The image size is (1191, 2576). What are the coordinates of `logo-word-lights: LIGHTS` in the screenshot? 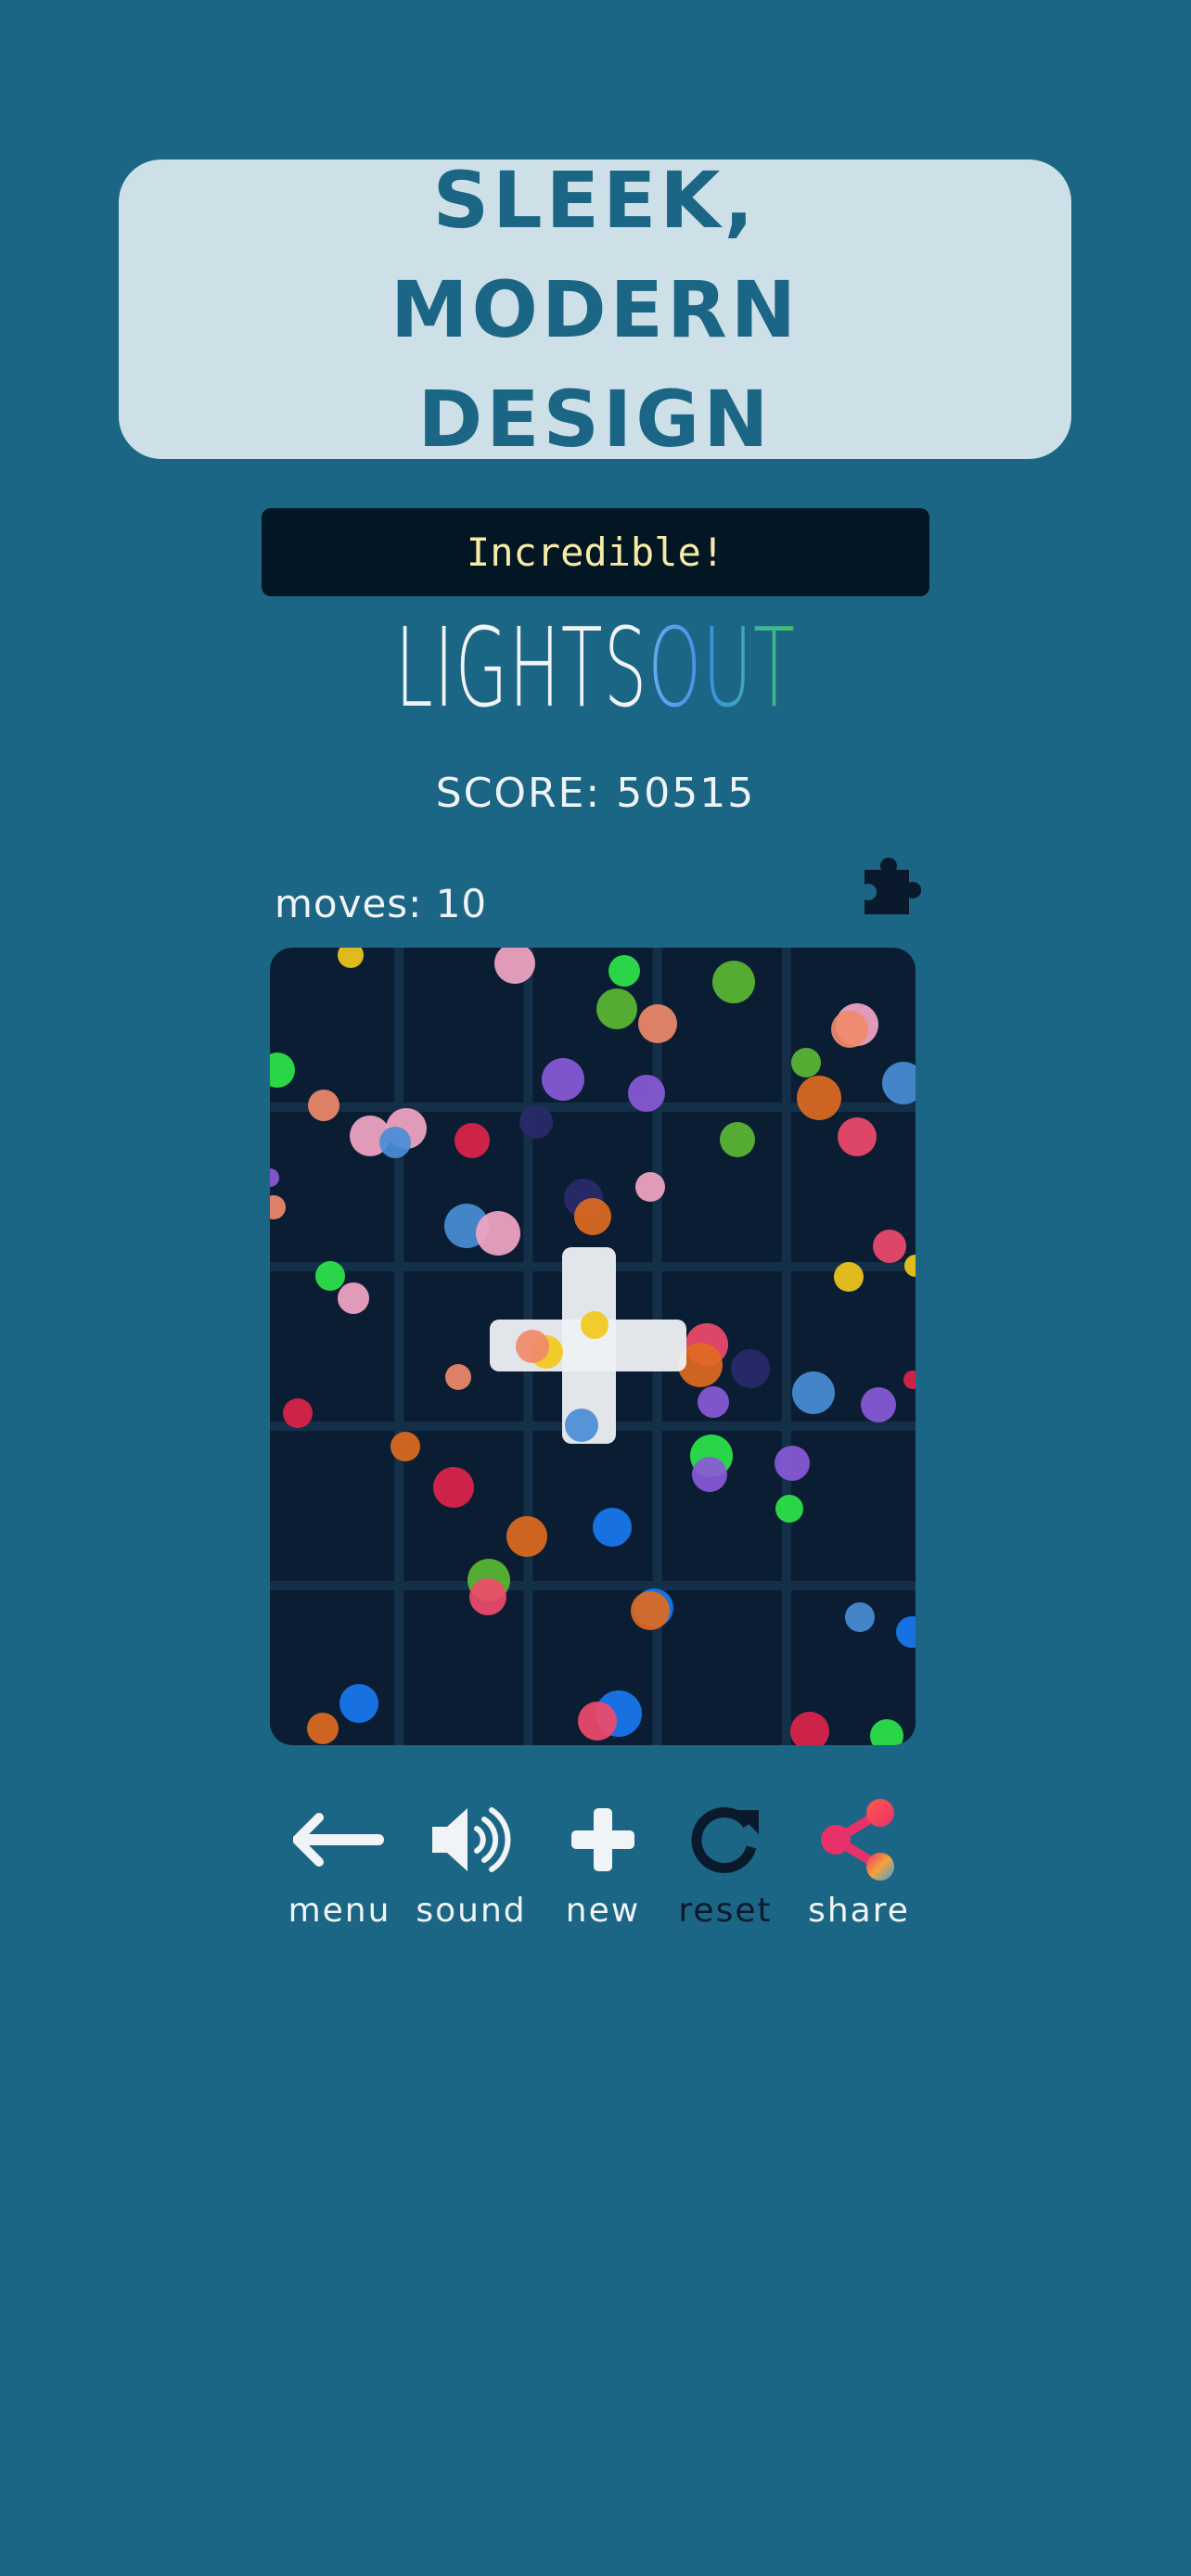 It's located at (521, 668).